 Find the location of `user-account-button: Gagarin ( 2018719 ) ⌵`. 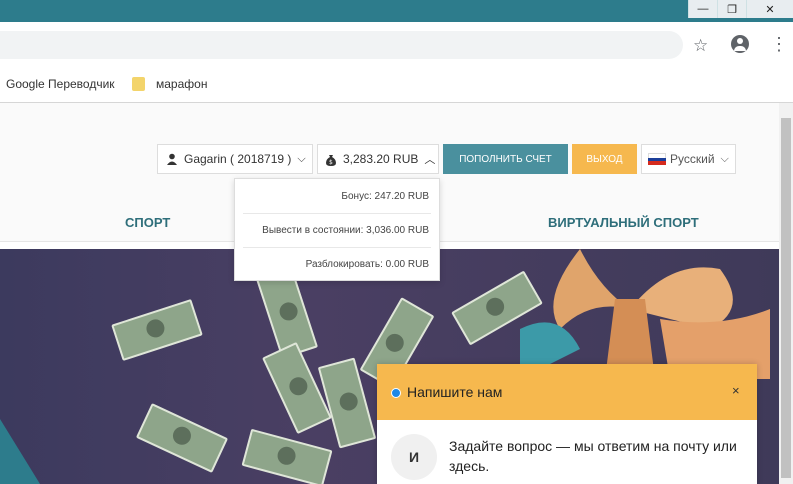

user-account-button: Gagarin ( 2018719 ) ⌵ is located at coordinates (235, 159).